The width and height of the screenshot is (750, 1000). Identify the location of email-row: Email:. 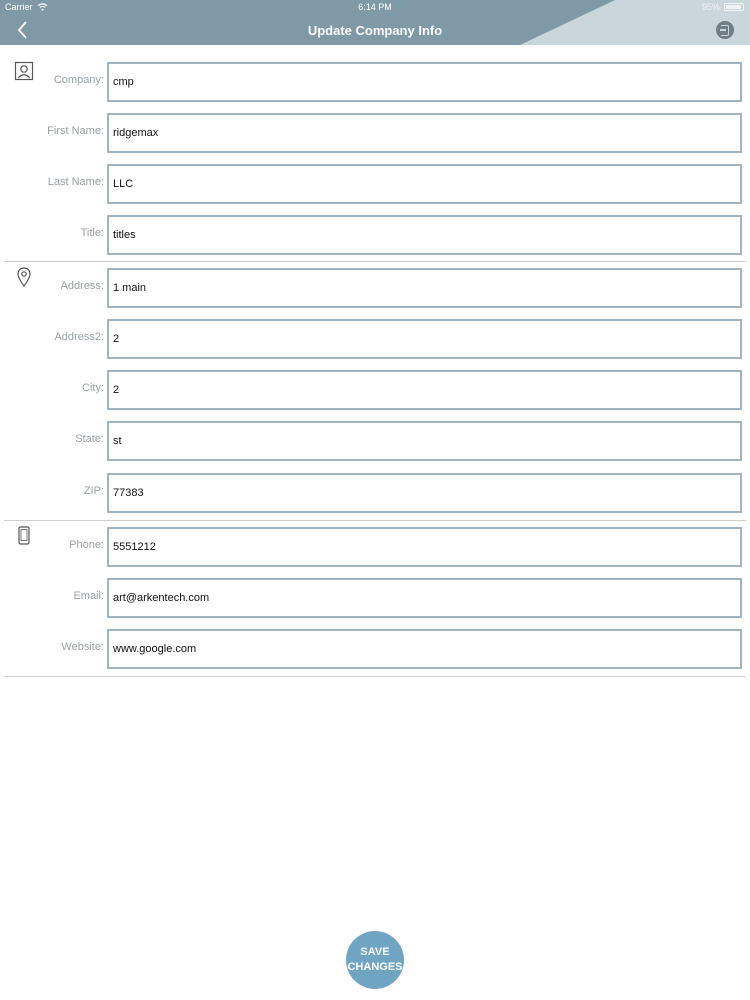
(375, 598).